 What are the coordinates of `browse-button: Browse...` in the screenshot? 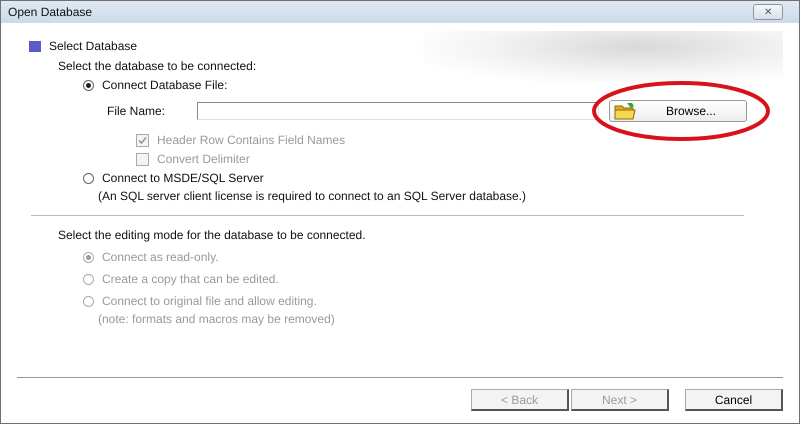 It's located at (678, 111).